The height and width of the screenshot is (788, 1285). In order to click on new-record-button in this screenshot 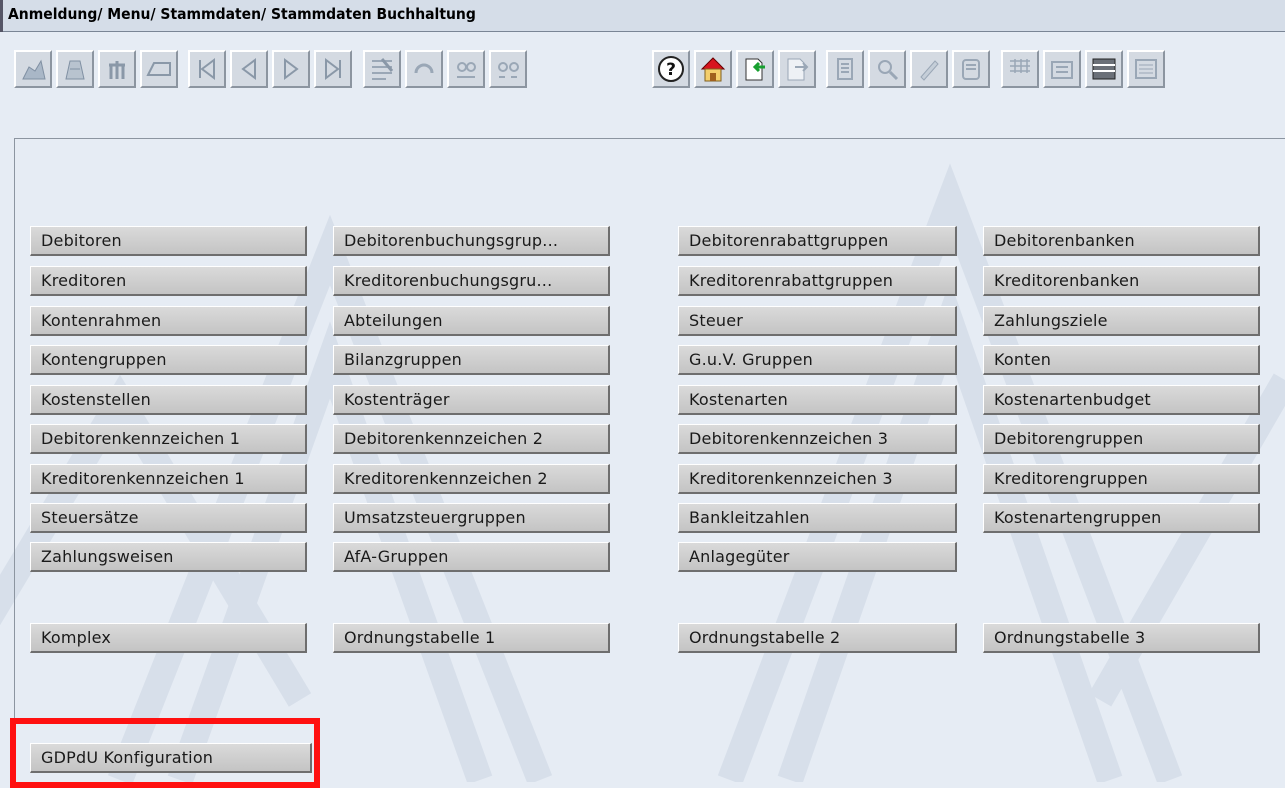, I will do `click(33, 69)`.